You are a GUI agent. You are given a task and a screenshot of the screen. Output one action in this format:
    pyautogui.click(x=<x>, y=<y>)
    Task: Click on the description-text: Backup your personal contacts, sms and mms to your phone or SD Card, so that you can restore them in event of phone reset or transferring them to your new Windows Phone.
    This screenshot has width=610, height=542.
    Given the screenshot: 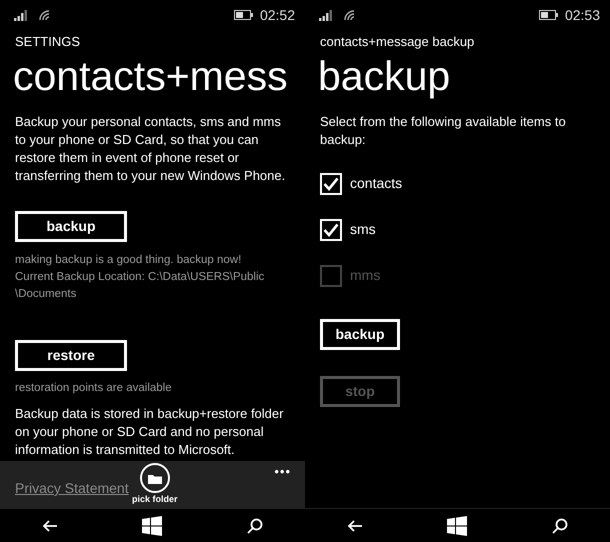 What is the action you would take?
    pyautogui.click(x=150, y=149)
    